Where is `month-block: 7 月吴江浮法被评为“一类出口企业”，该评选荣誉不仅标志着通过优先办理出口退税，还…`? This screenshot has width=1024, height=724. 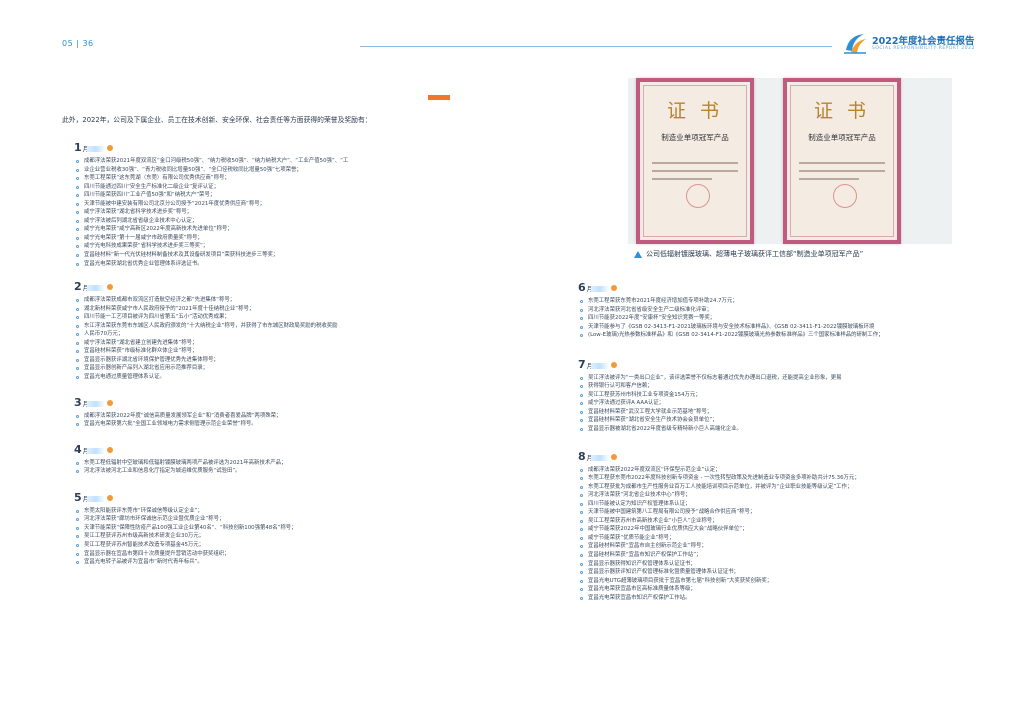
month-block: 7 月吴江浮法被评为“一类出口企业”，该评选荣誉不仅标志着通过优先办理出口退税，还… is located at coordinates (768, 395).